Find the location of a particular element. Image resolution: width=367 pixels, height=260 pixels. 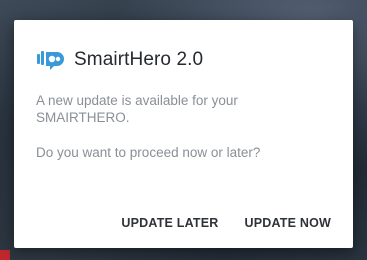

proceed-question: Do you want to proceed now or later? is located at coordinates (148, 152).